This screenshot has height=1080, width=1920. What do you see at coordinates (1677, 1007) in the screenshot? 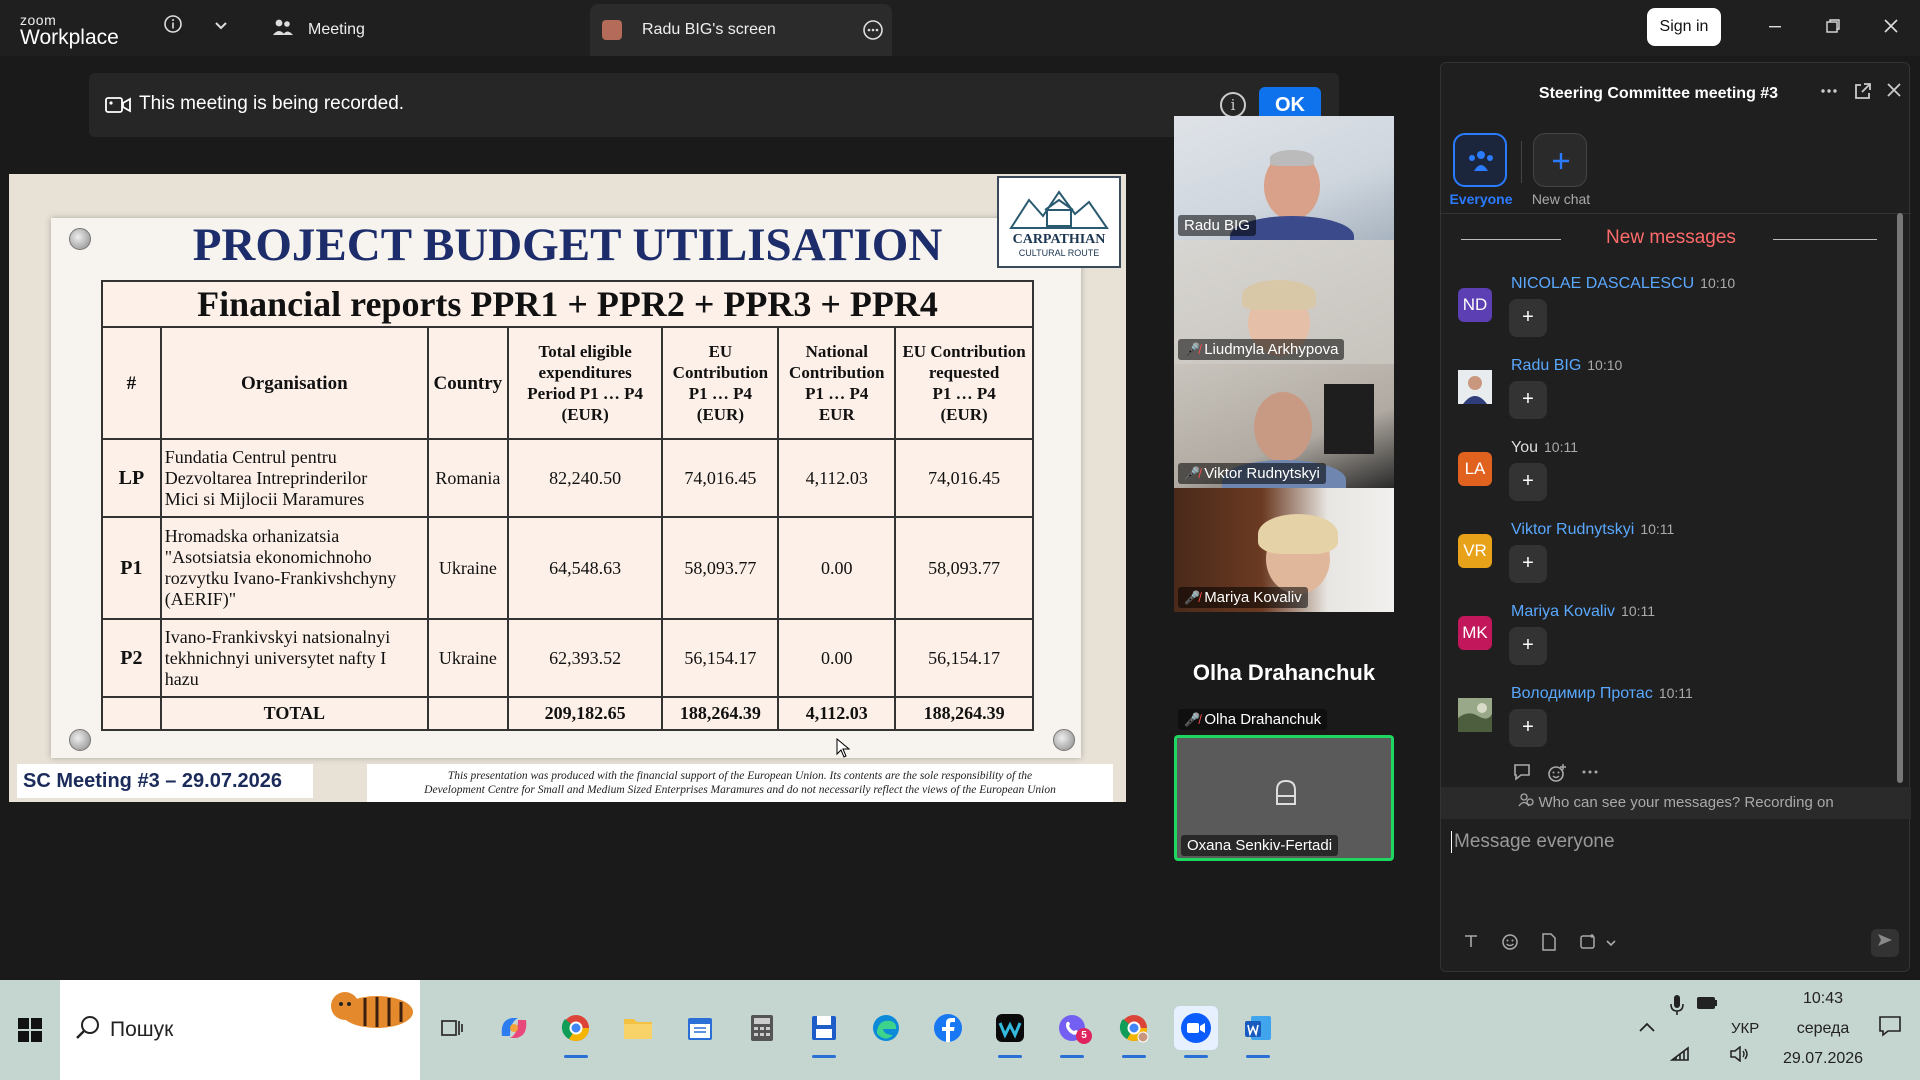
I see `microphone-icon` at bounding box center [1677, 1007].